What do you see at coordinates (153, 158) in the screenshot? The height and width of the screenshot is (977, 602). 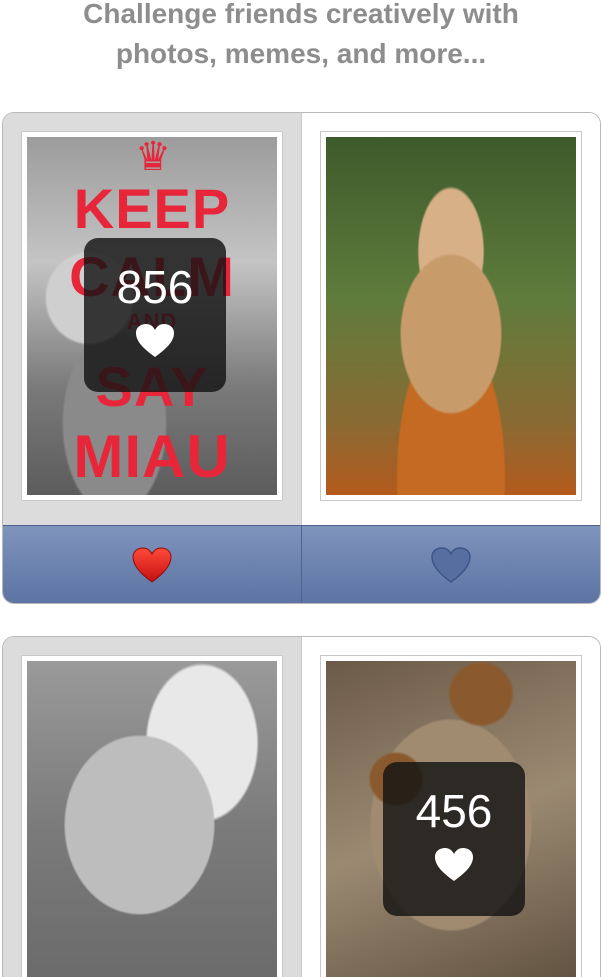 I see `crown-icon: ♛` at bounding box center [153, 158].